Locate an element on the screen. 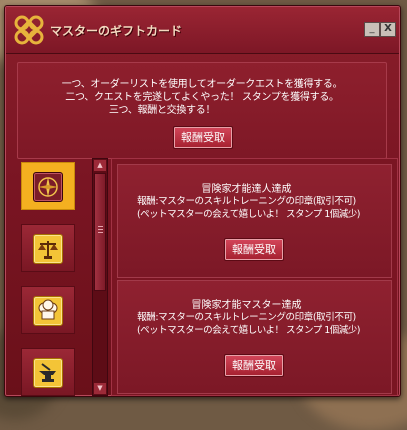  title-bar: マスターのギフトカード _ X is located at coordinates (202, 30).